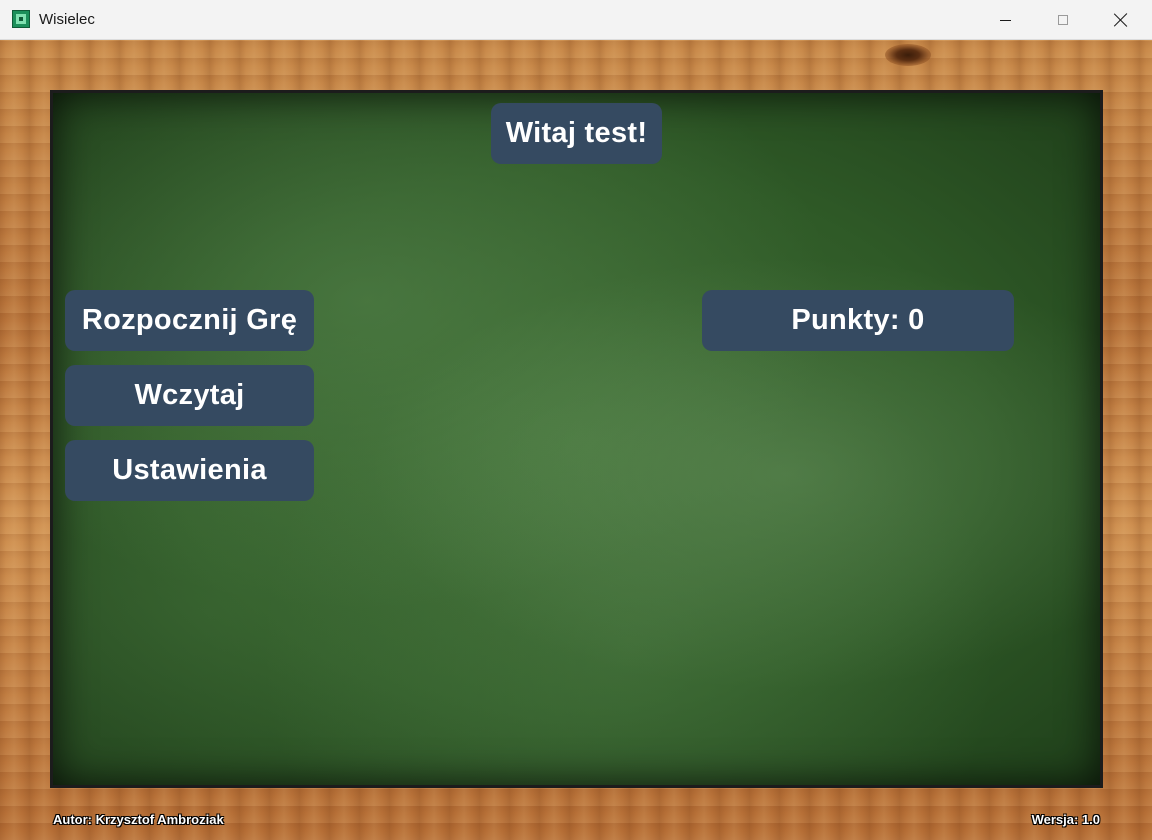  I want to click on window-title: Wisielec, so click(67, 19).